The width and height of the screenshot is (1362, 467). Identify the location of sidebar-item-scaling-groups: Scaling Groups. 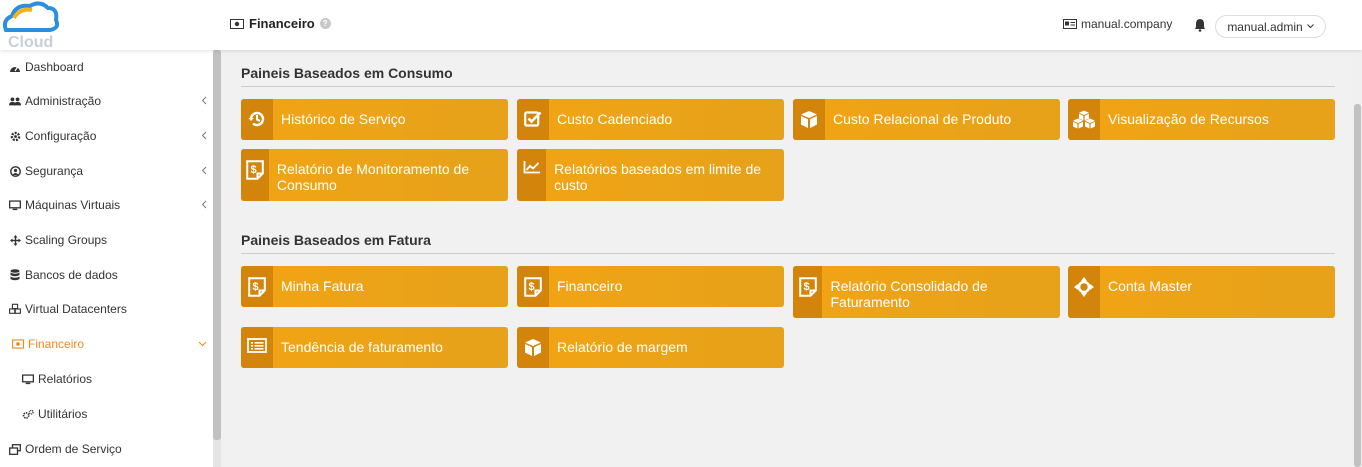
(107, 240).